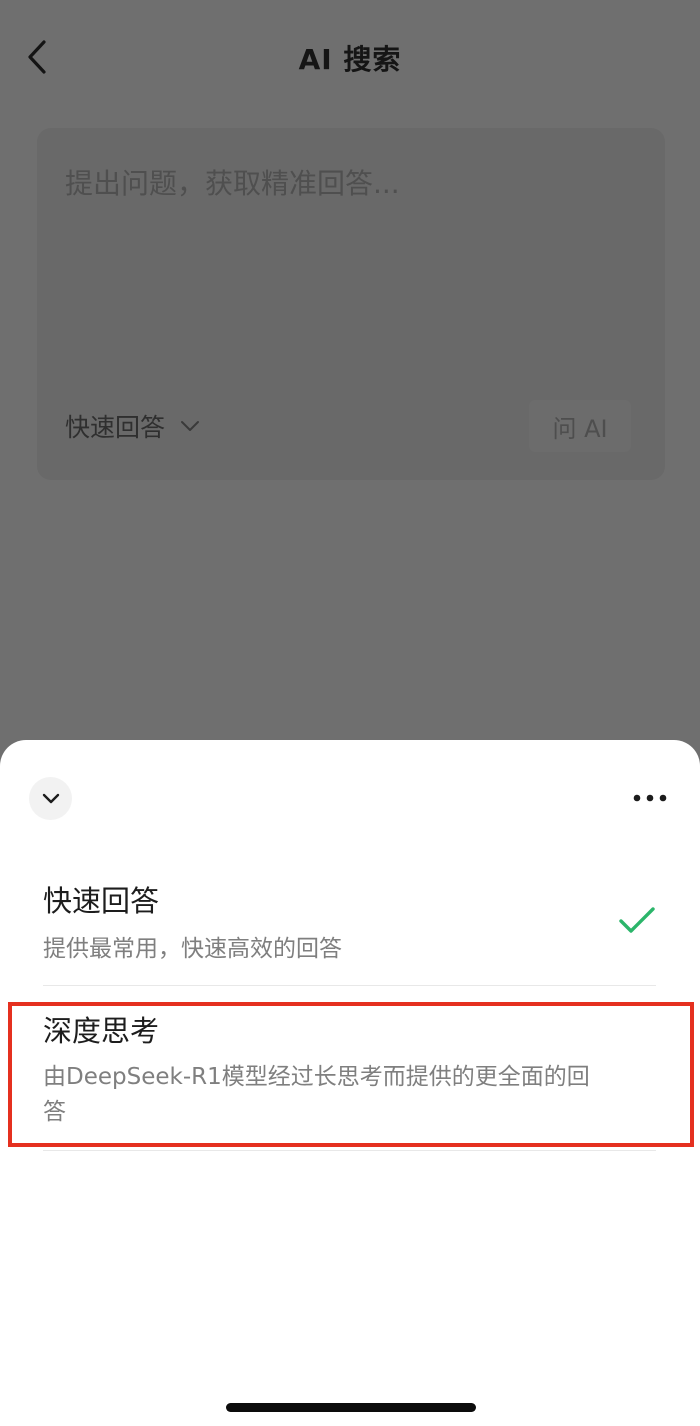 This screenshot has height=1426, width=700. I want to click on more-dots-icon, so click(650, 798).